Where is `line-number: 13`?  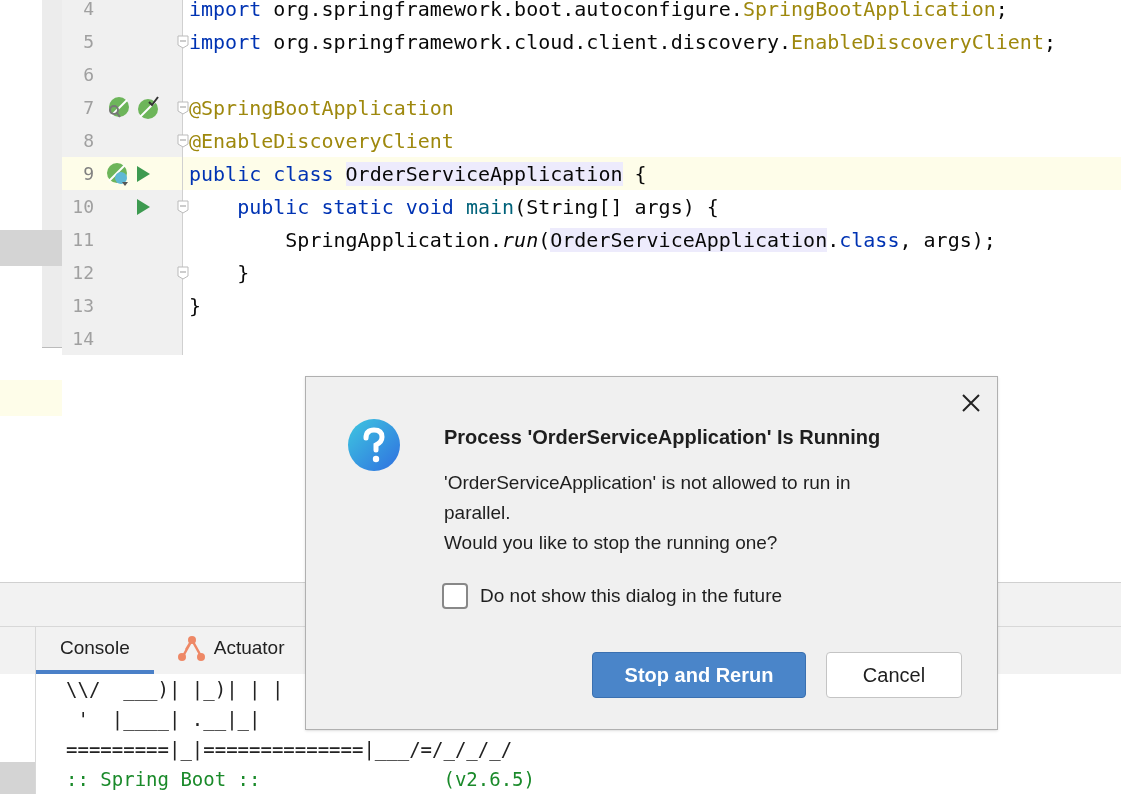 line-number: 13 is located at coordinates (82, 306).